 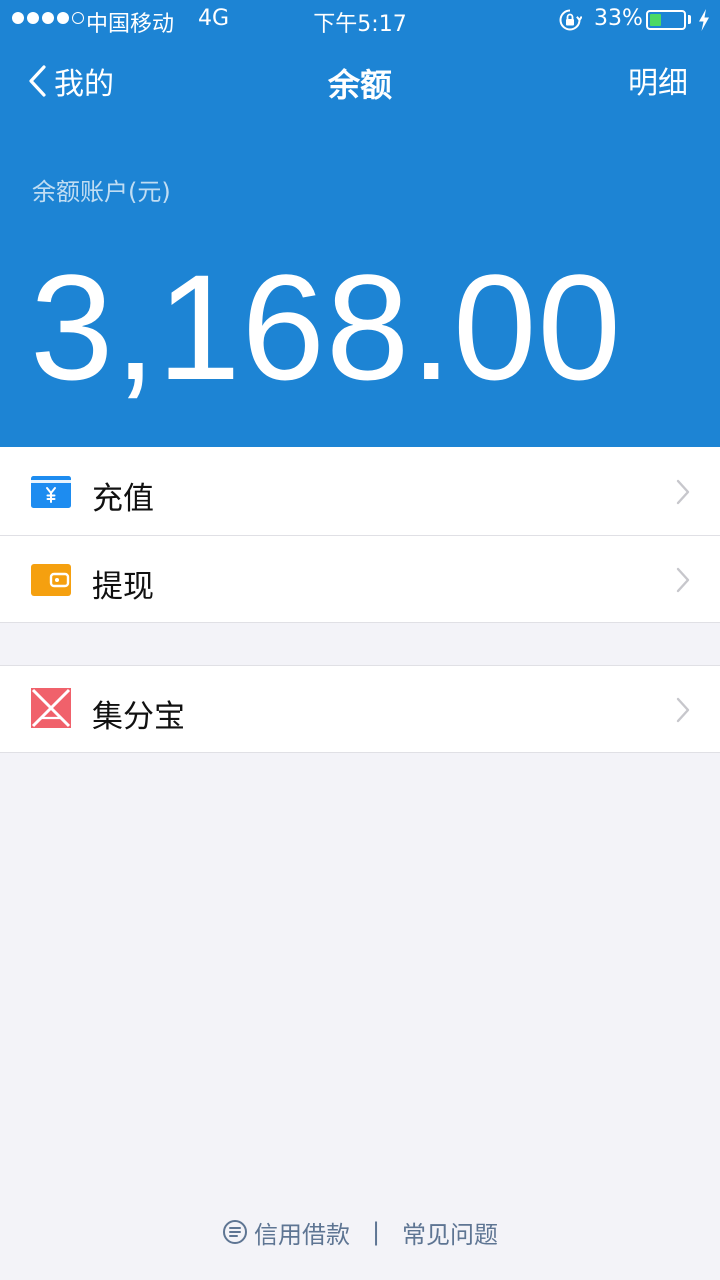 I want to click on recharge-item: 充值, so click(x=360, y=491).